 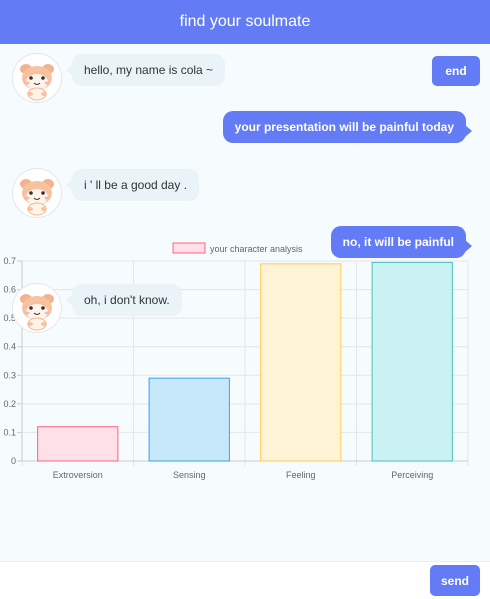 I want to click on message-input, so click(x=215, y=581).